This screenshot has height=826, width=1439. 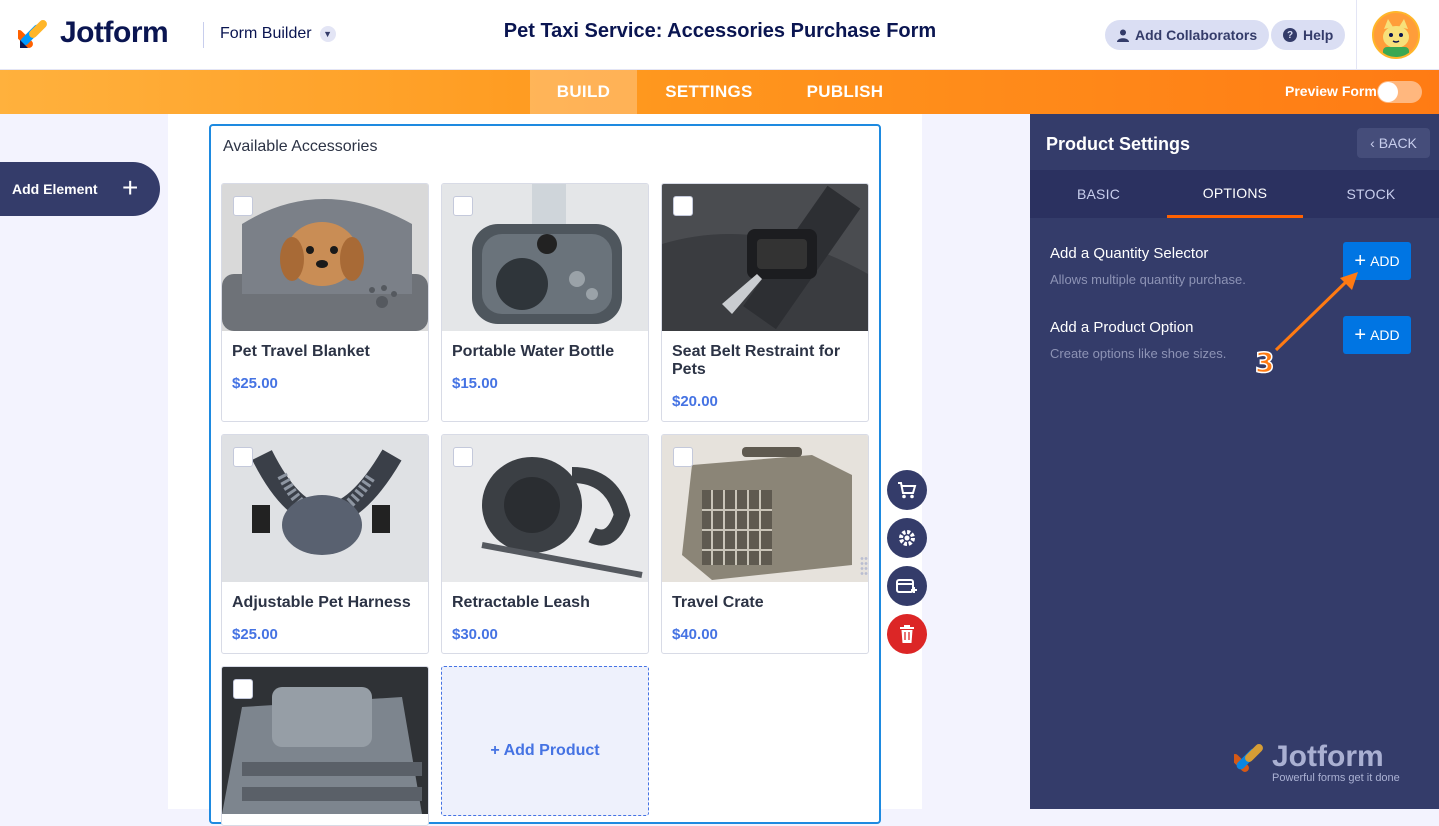 I want to click on product-price: $20.00, so click(x=695, y=401).